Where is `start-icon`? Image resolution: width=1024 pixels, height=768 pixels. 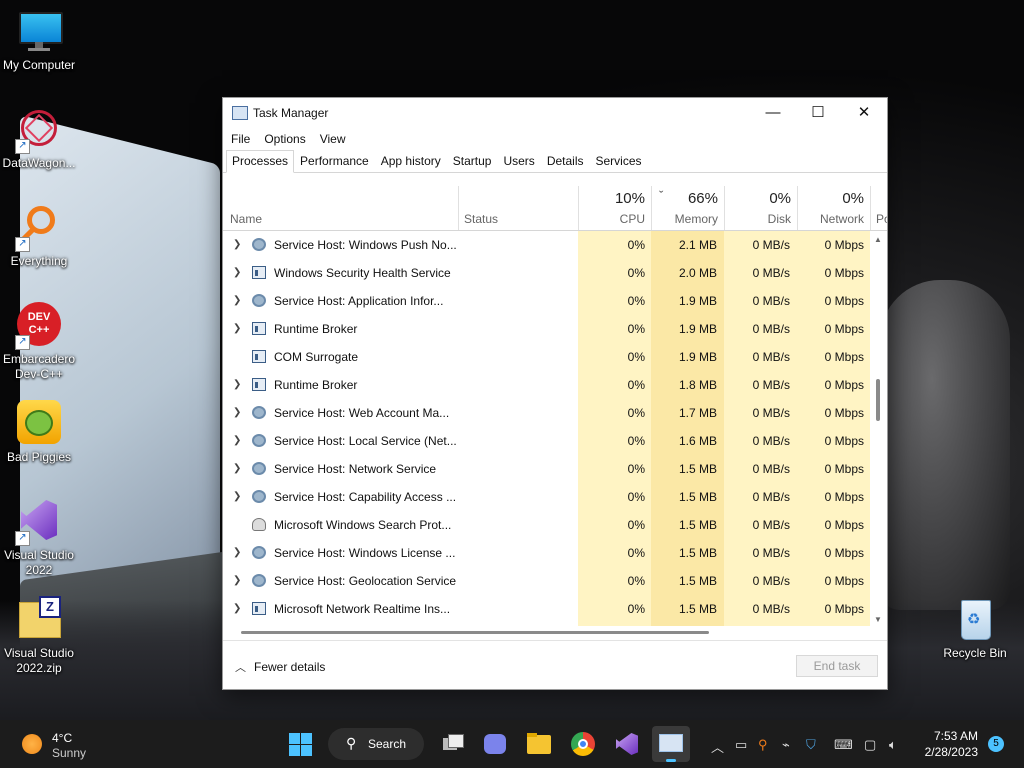
start-icon is located at coordinates (301, 744).